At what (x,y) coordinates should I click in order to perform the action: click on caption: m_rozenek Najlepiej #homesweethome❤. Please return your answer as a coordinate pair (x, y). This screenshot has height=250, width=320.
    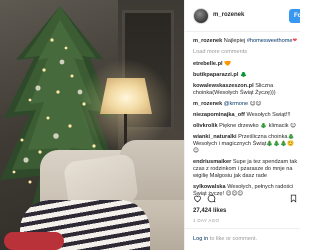
    Looking at the image, I should click on (246, 41).